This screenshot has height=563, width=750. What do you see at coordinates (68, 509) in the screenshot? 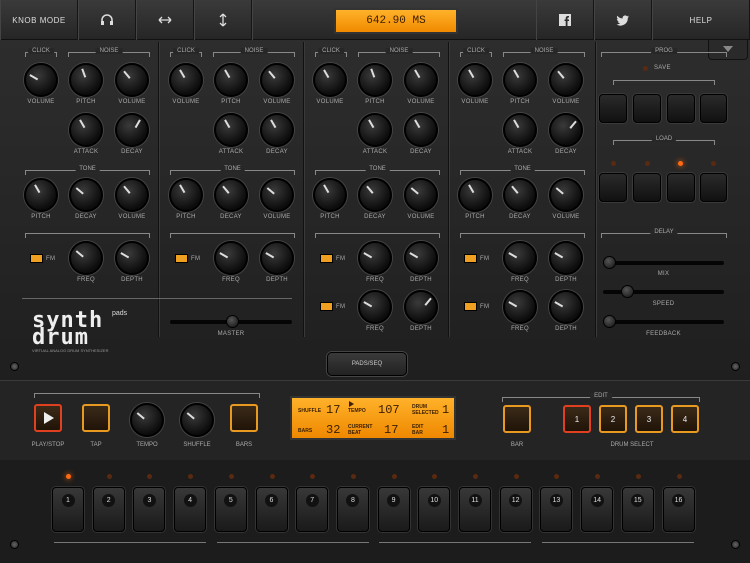
I see `step-pad-1: 1` at bounding box center [68, 509].